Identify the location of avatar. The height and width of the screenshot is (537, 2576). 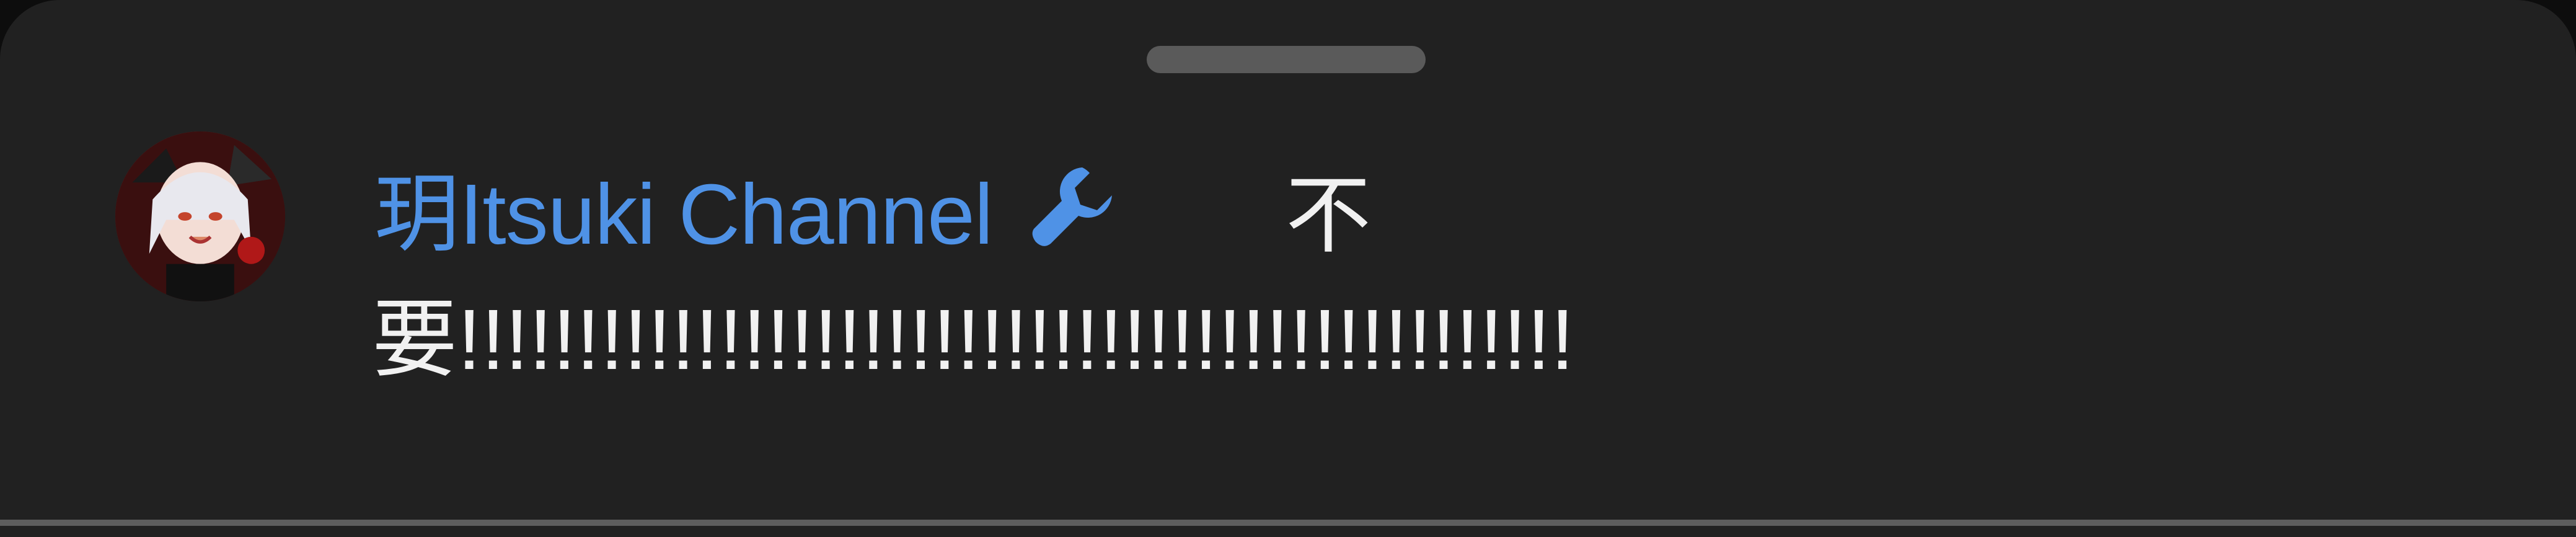
(200, 216).